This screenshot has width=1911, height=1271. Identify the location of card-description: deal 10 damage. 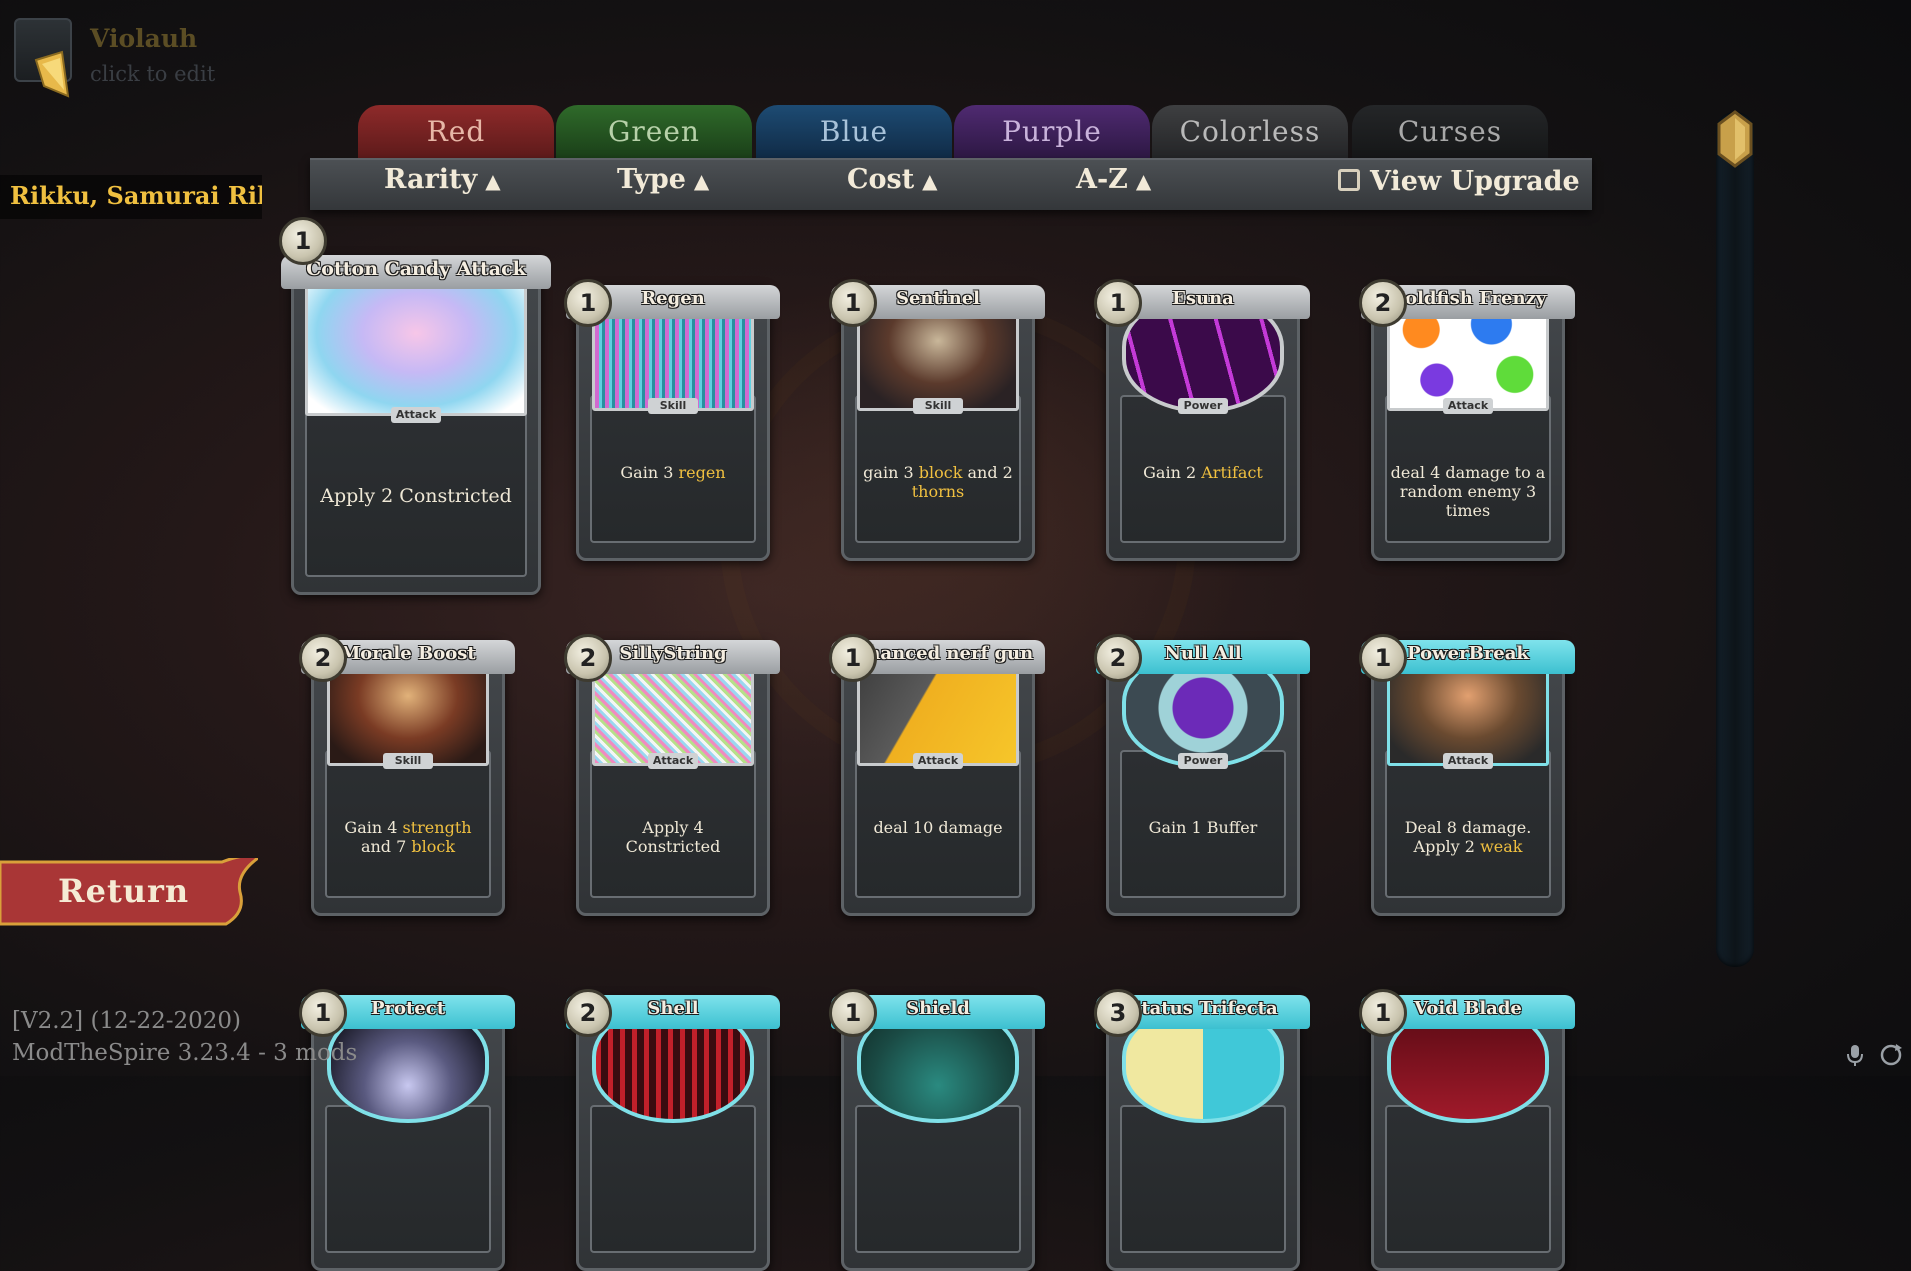
(938, 827).